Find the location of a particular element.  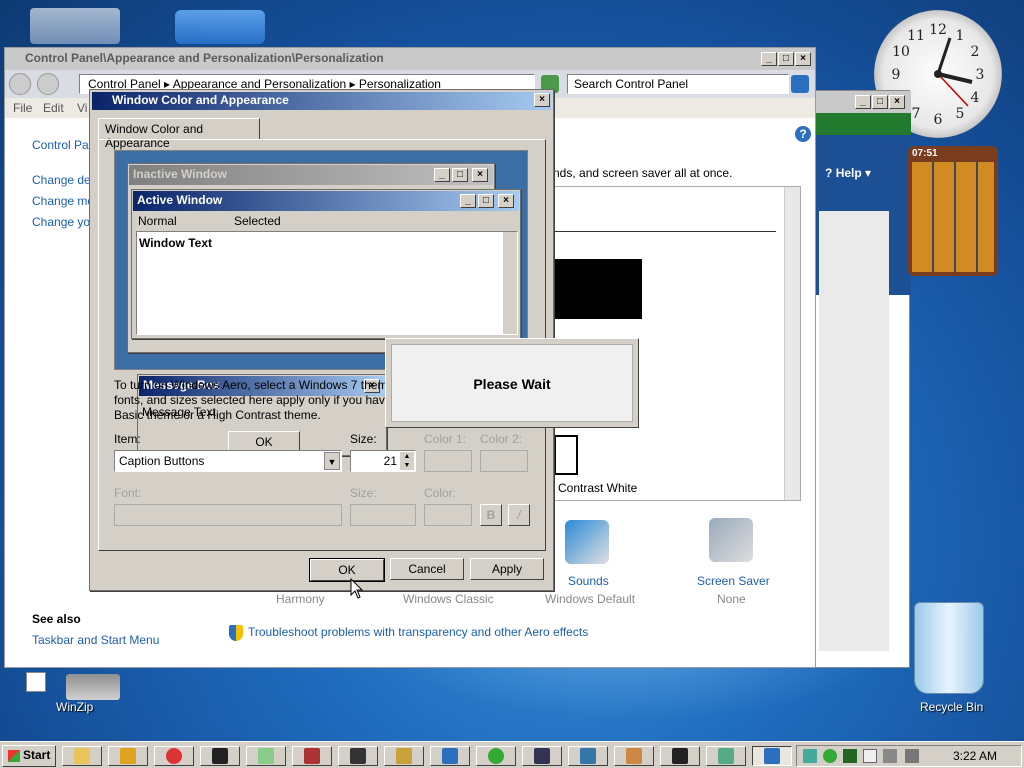

tray-display-icon is located at coordinates (890, 756).